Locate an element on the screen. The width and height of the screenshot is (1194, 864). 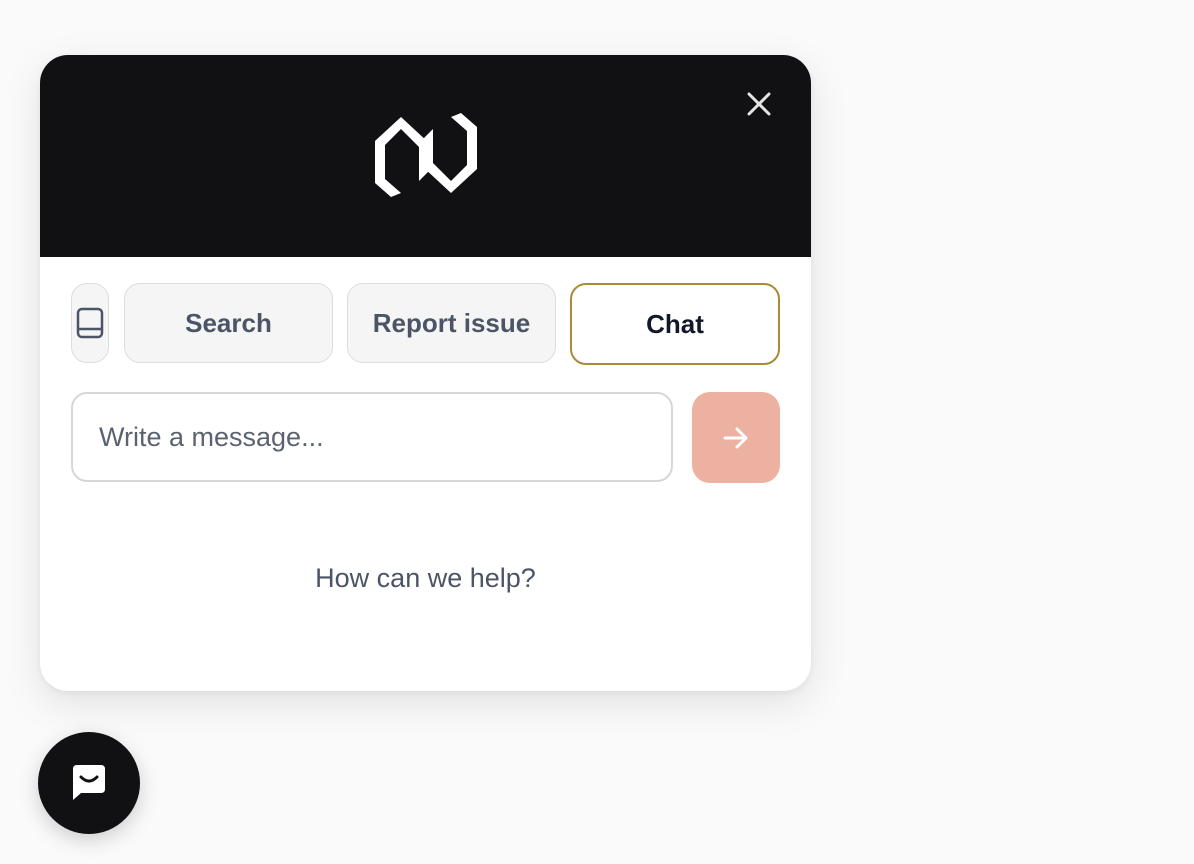
book-icon is located at coordinates (90, 323).